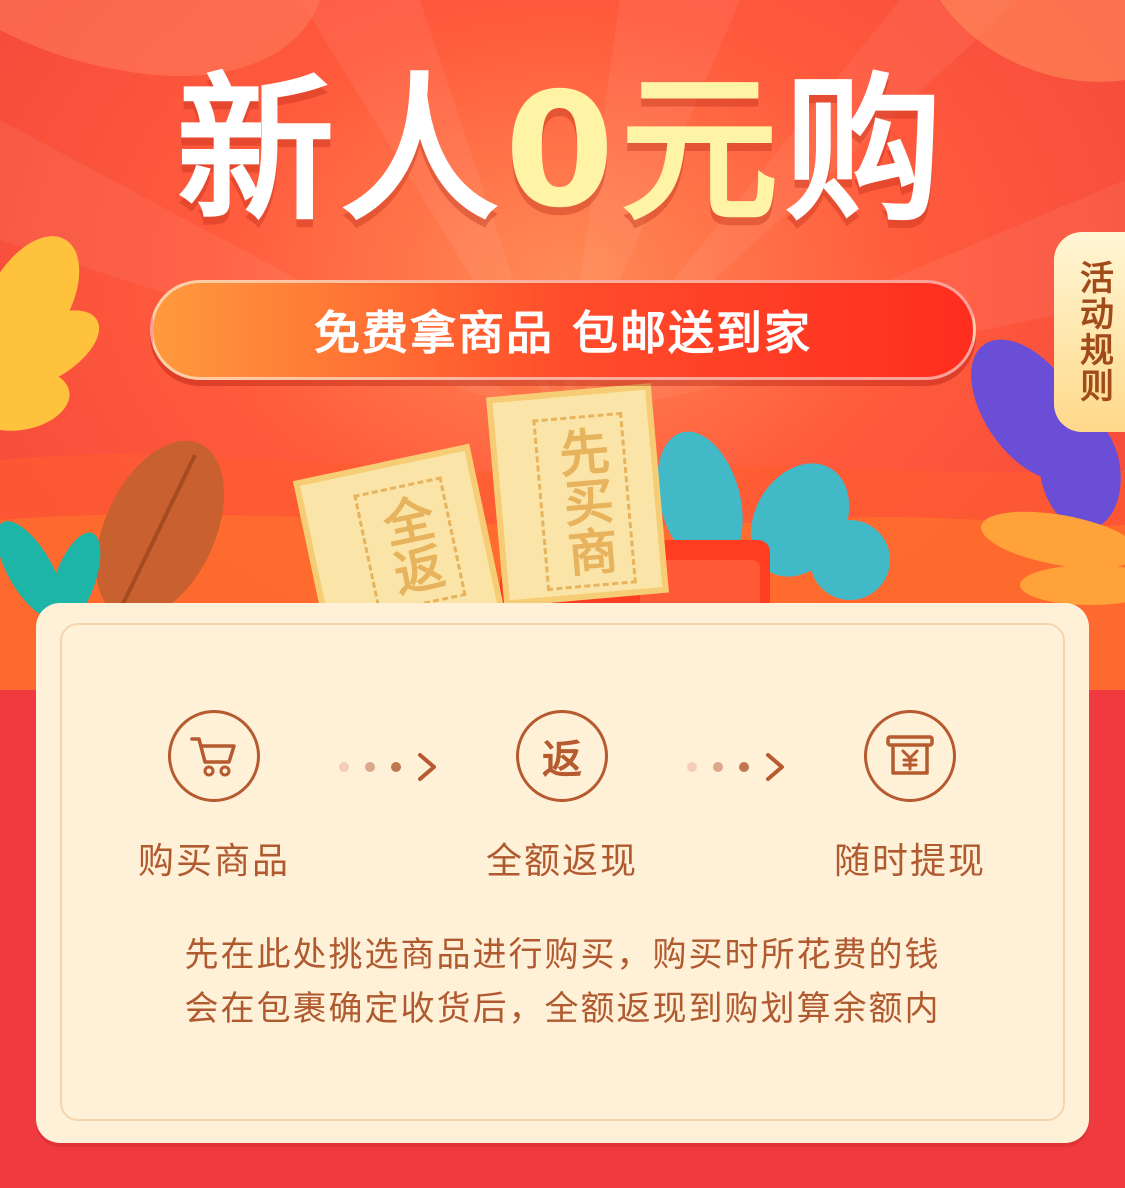 This screenshot has width=1125, height=1188. I want to click on ticket-left-text: 全返, so click(410, 545).